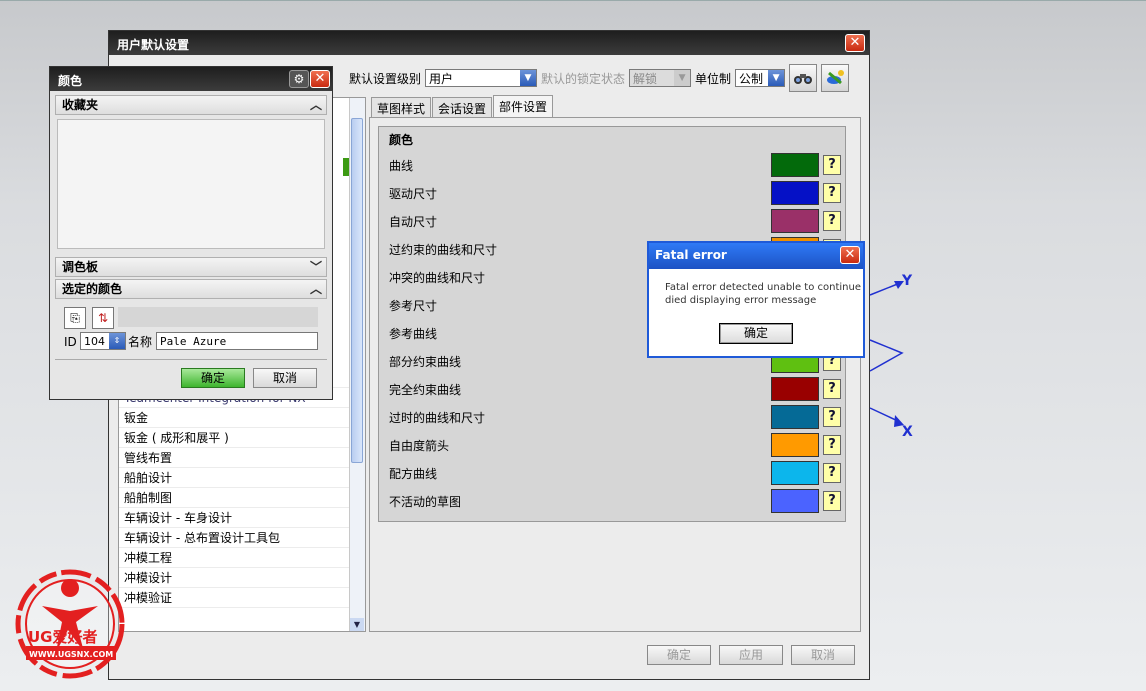 The image size is (1146, 691). What do you see at coordinates (462, 107) in the screenshot?
I see `tab-session-settings: 会话设置` at bounding box center [462, 107].